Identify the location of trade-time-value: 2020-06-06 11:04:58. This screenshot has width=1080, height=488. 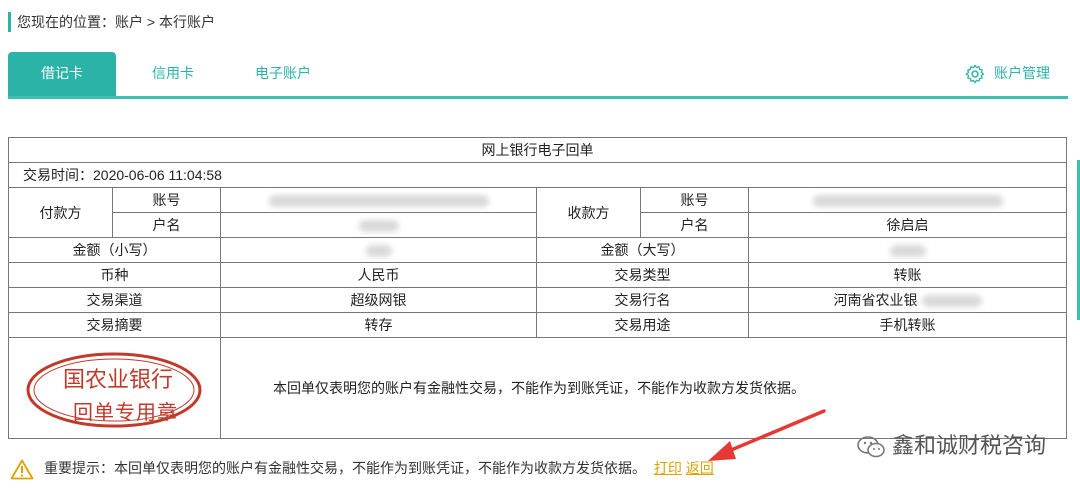
(157, 175).